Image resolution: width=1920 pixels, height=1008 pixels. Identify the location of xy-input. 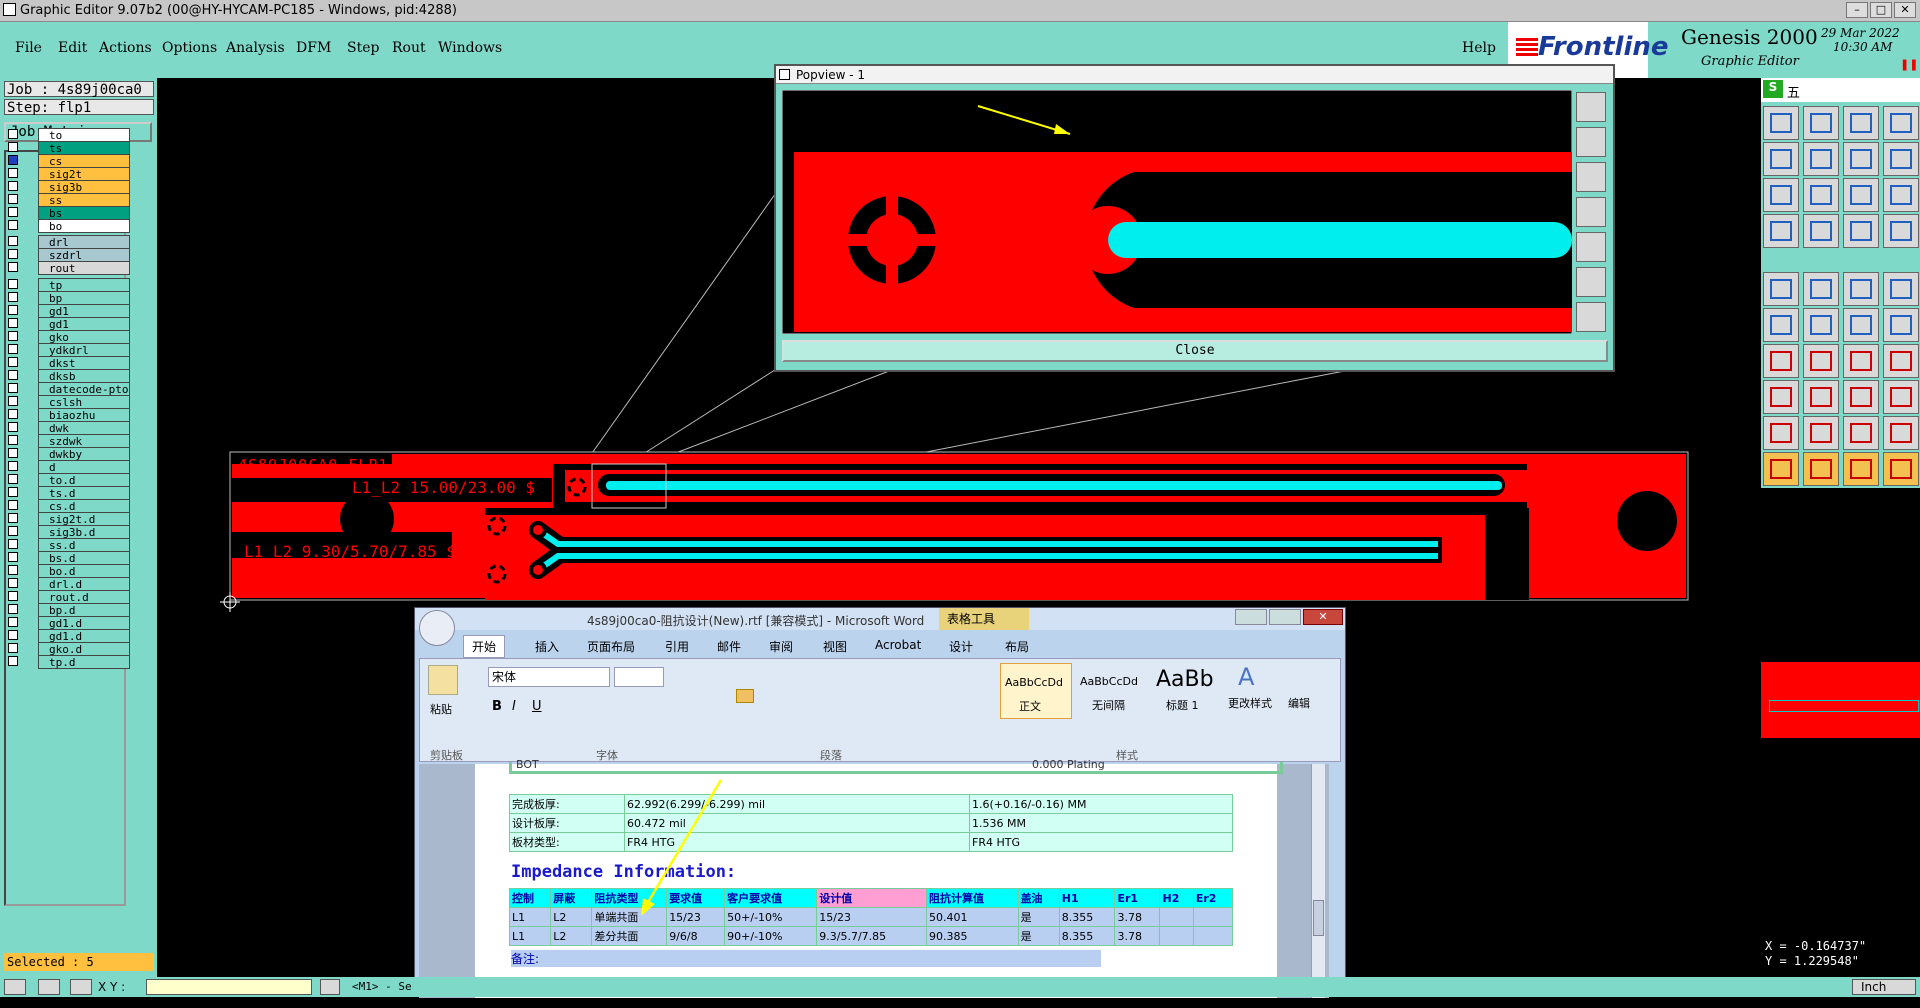
(229, 987).